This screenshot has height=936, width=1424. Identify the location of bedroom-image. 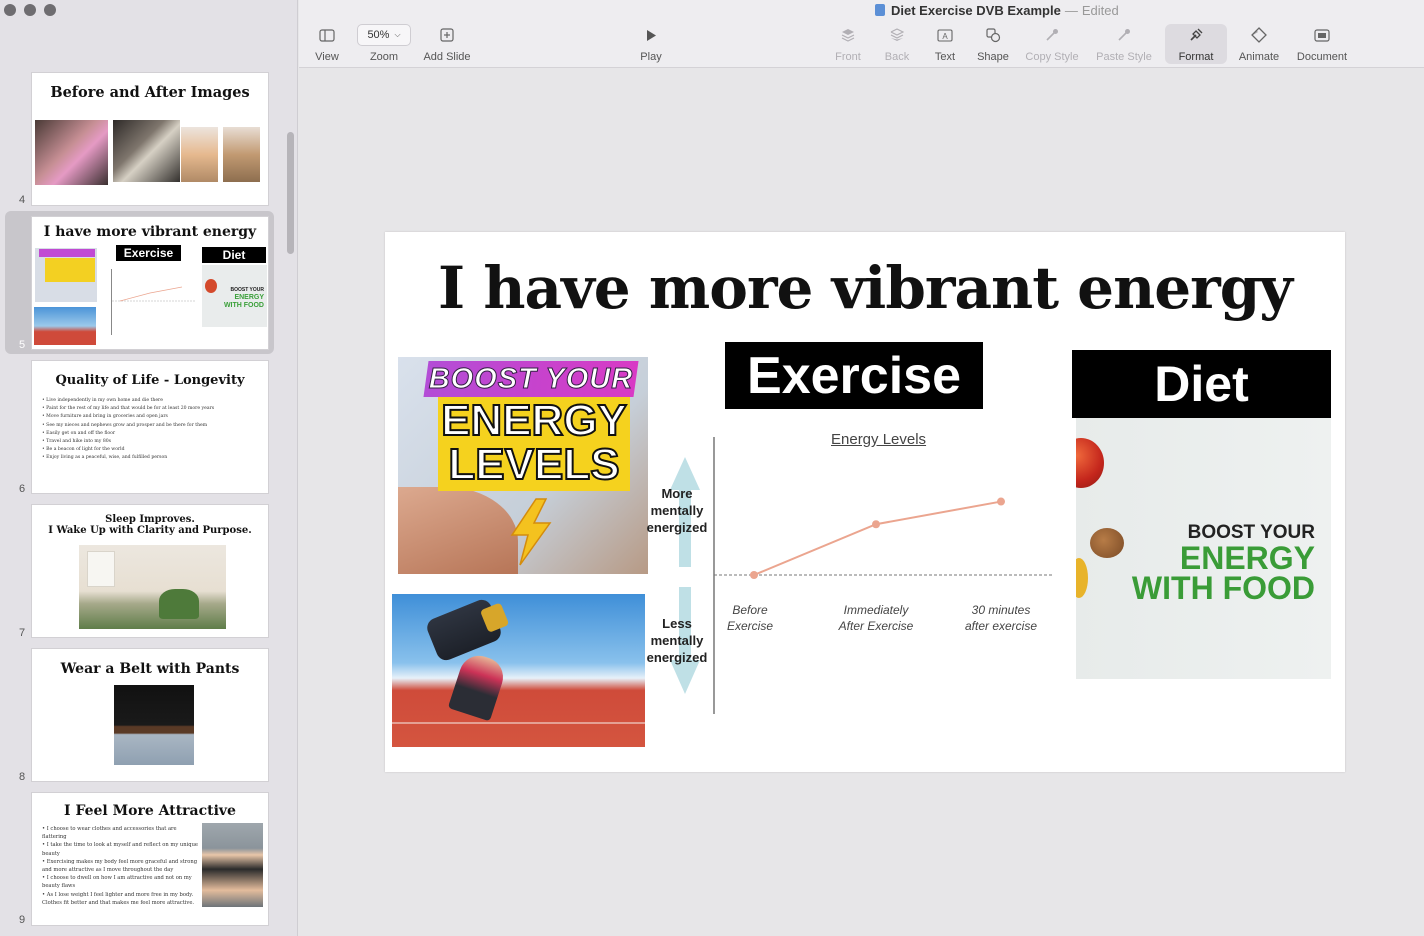
(152, 587).